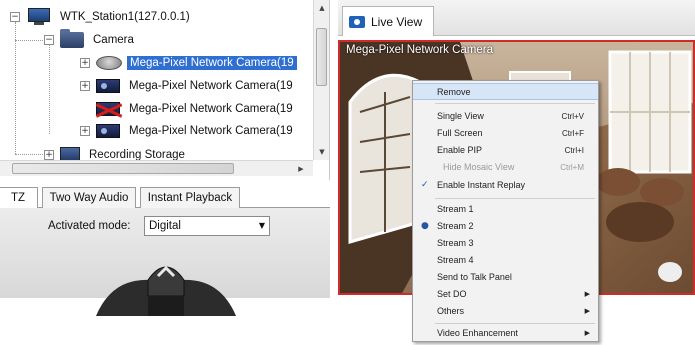  Describe the element at coordinates (90, 40) in the screenshot. I see `tree-node-camera-group: − Camera` at that location.